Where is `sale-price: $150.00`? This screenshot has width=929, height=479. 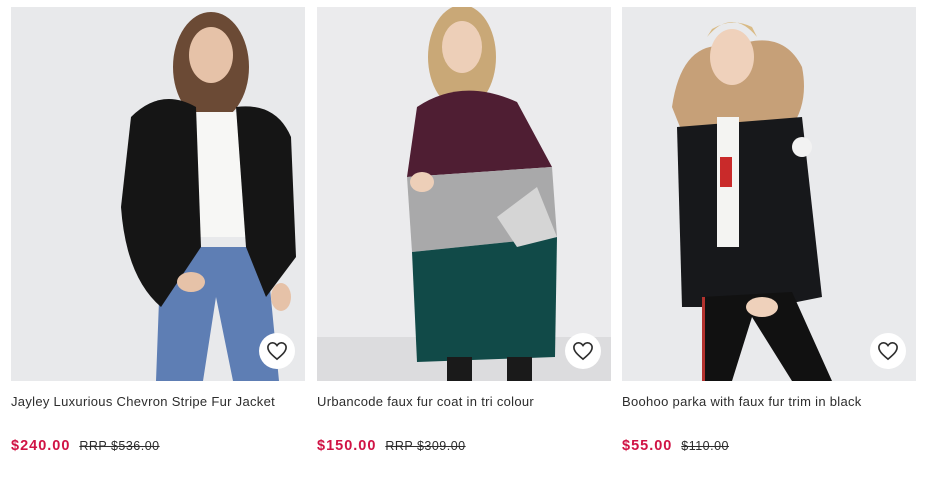
sale-price: $150.00 is located at coordinates (347, 446).